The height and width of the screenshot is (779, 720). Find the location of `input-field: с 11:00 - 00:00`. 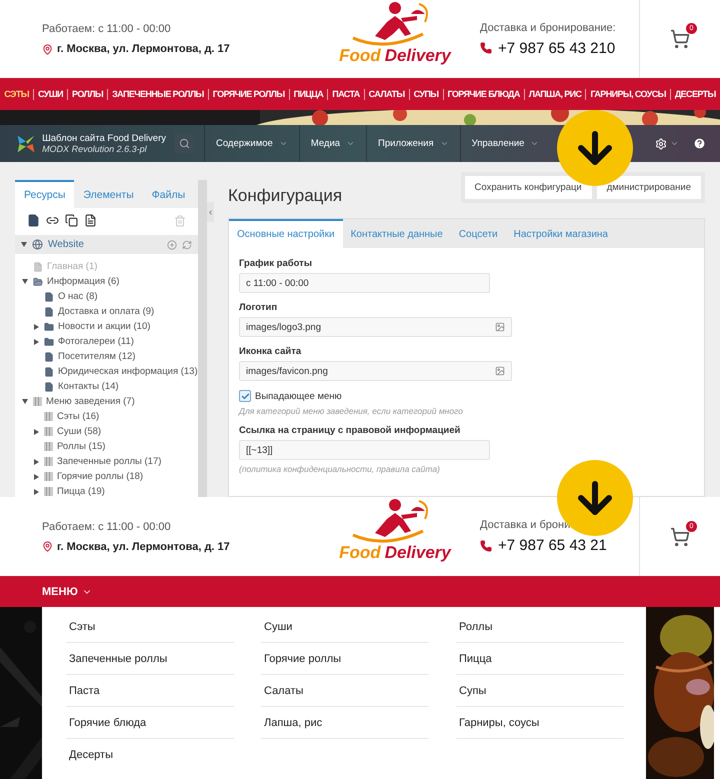

input-field: с 11:00 - 00:00 is located at coordinates (364, 283).